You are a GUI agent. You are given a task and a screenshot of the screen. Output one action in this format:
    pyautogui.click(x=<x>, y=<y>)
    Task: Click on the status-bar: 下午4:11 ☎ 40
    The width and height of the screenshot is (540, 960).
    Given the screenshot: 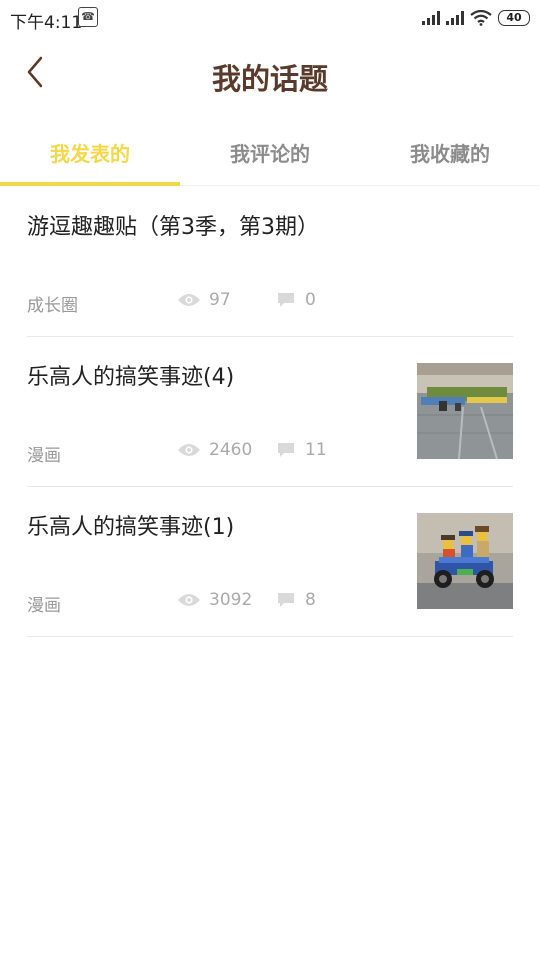 What is the action you would take?
    pyautogui.click(x=270, y=18)
    